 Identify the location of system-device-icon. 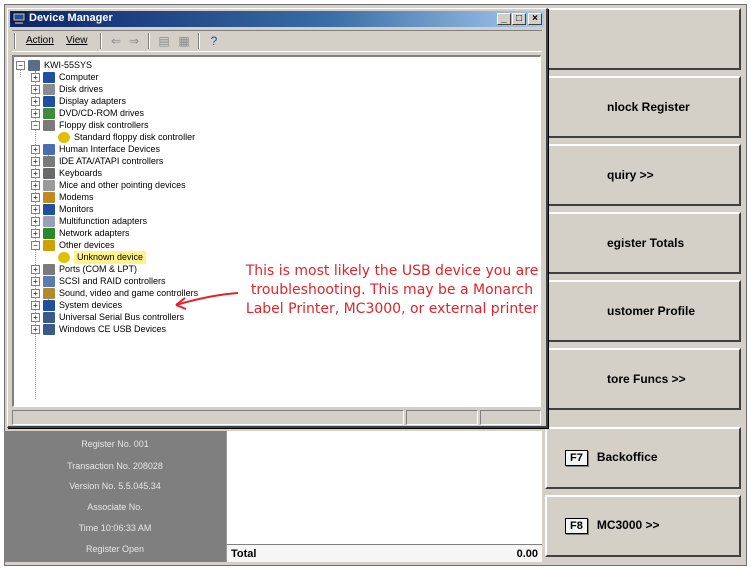
(49, 305).